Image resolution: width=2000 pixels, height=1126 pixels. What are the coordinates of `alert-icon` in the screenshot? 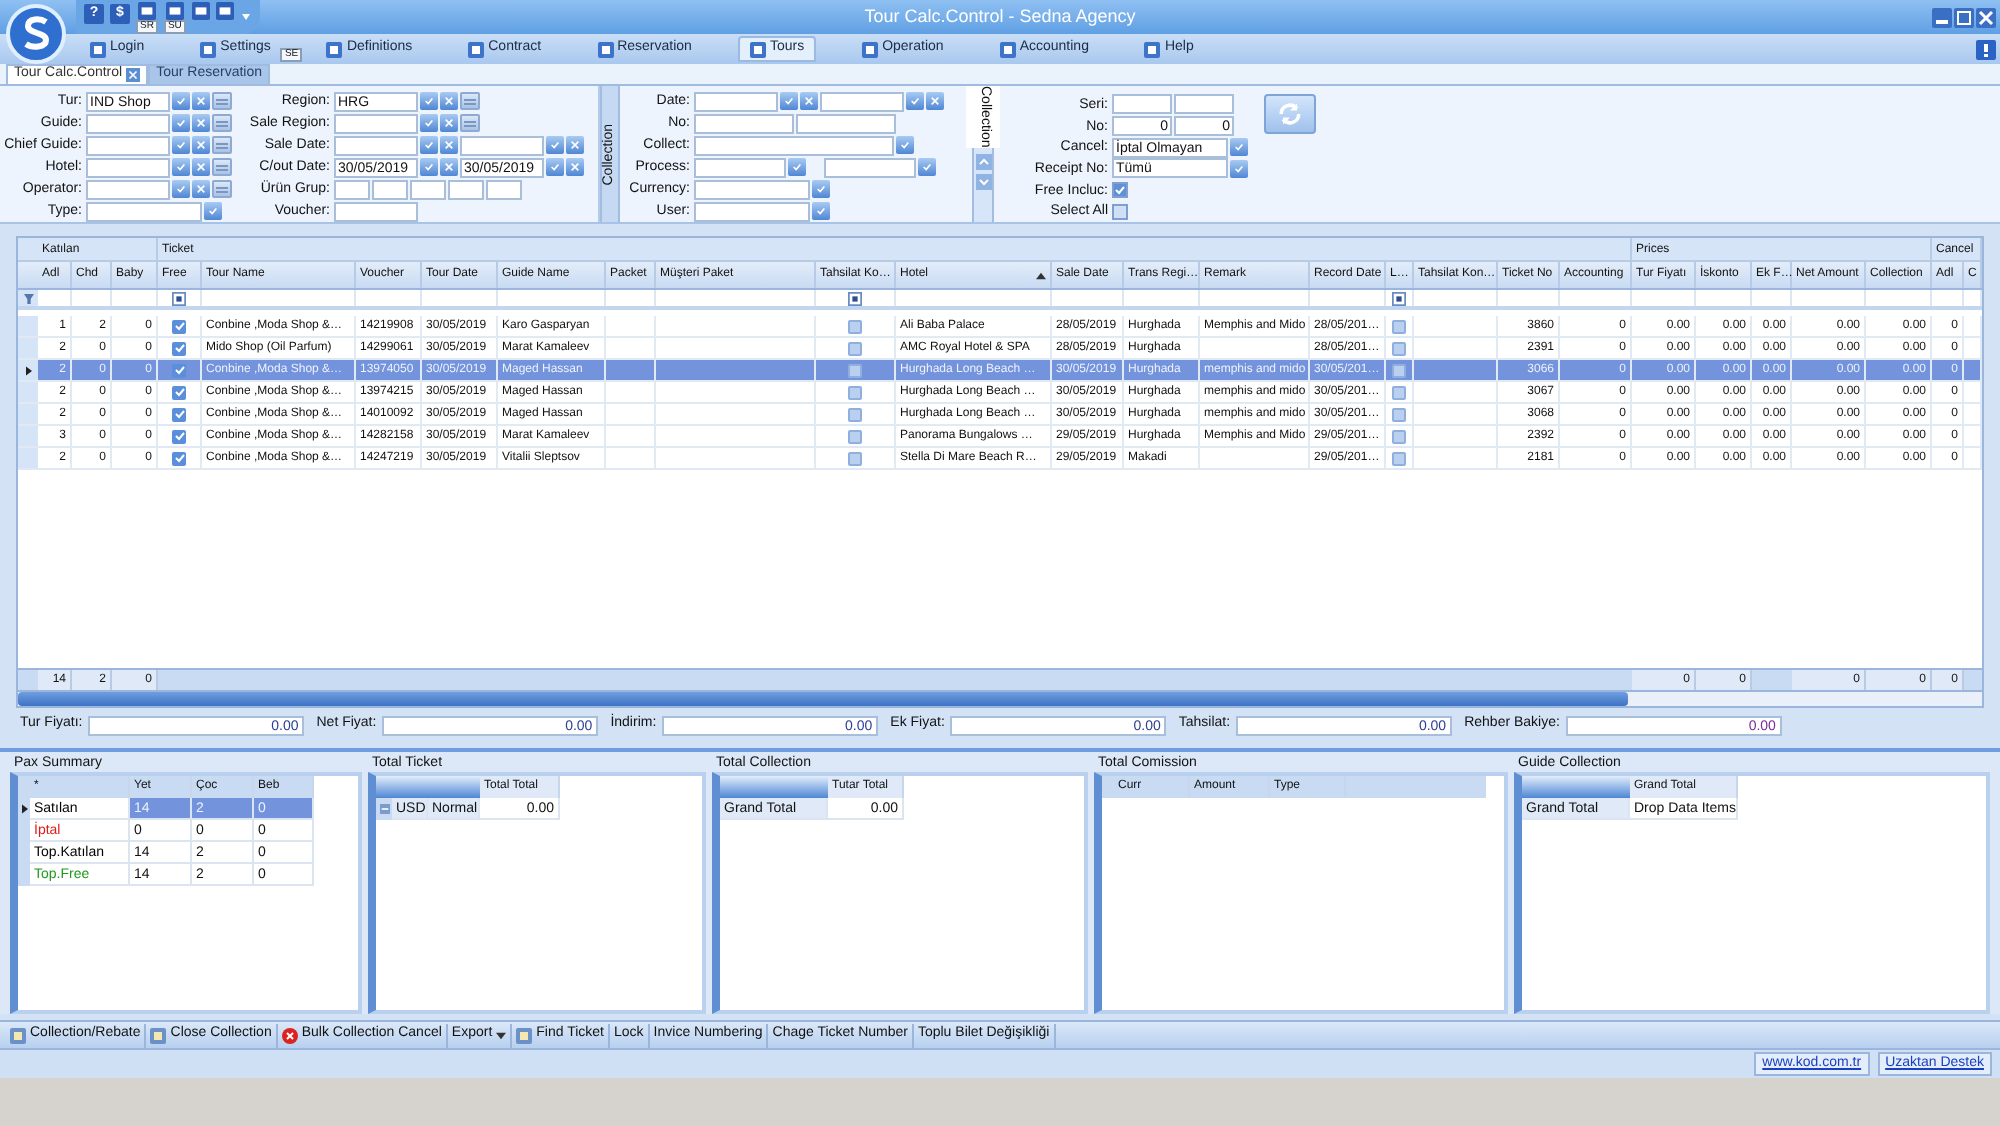 It's located at (1986, 49).